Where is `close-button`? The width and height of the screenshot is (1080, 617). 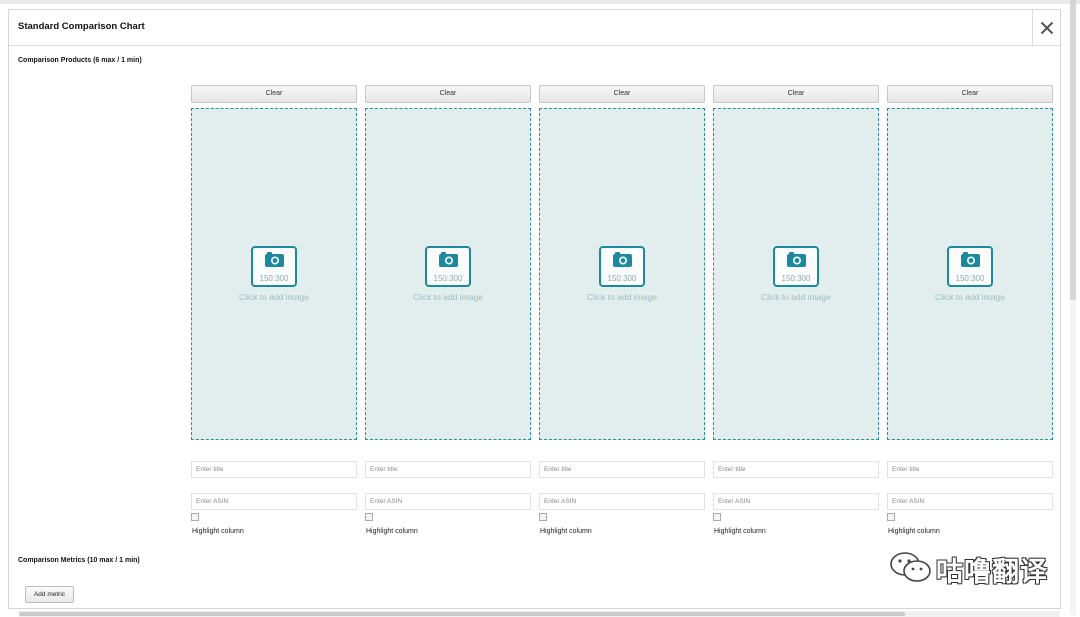 close-button is located at coordinates (1046, 27).